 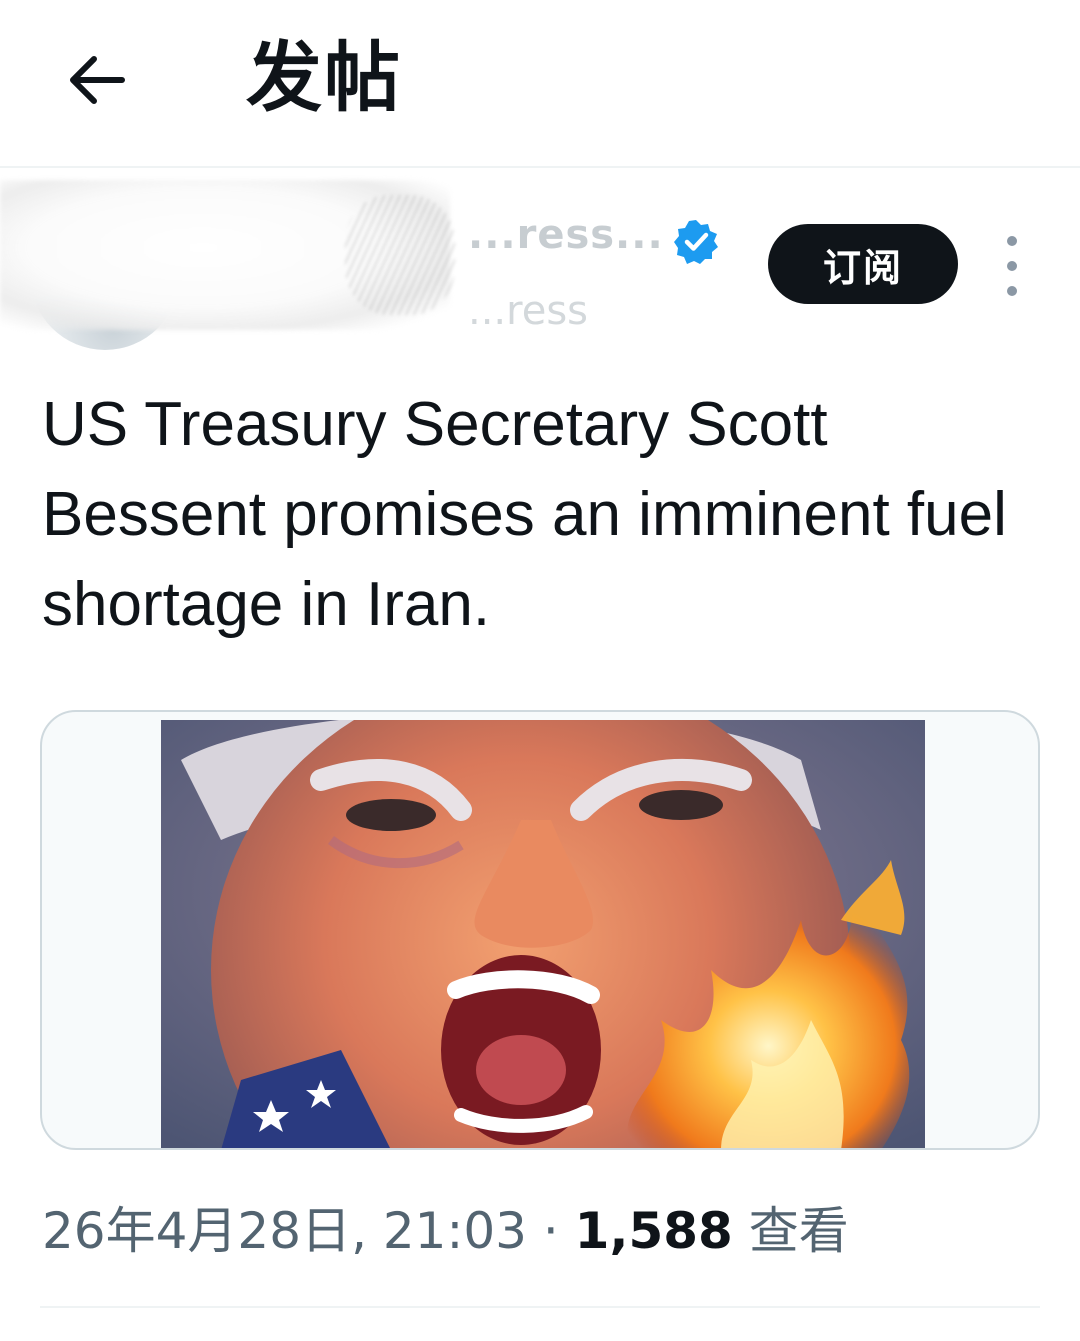 I want to click on views-count: 1,588, so click(x=654, y=1231).